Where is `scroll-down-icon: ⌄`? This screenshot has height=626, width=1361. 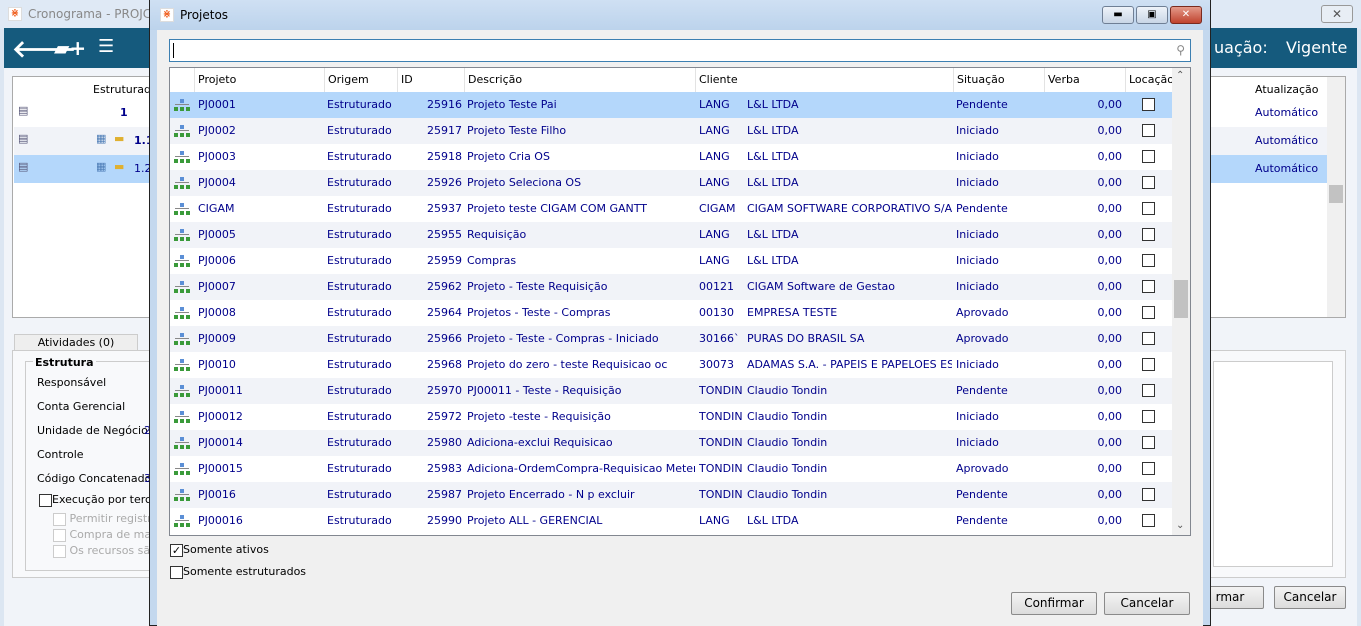 scroll-down-icon: ⌄ is located at coordinates (1180, 525).